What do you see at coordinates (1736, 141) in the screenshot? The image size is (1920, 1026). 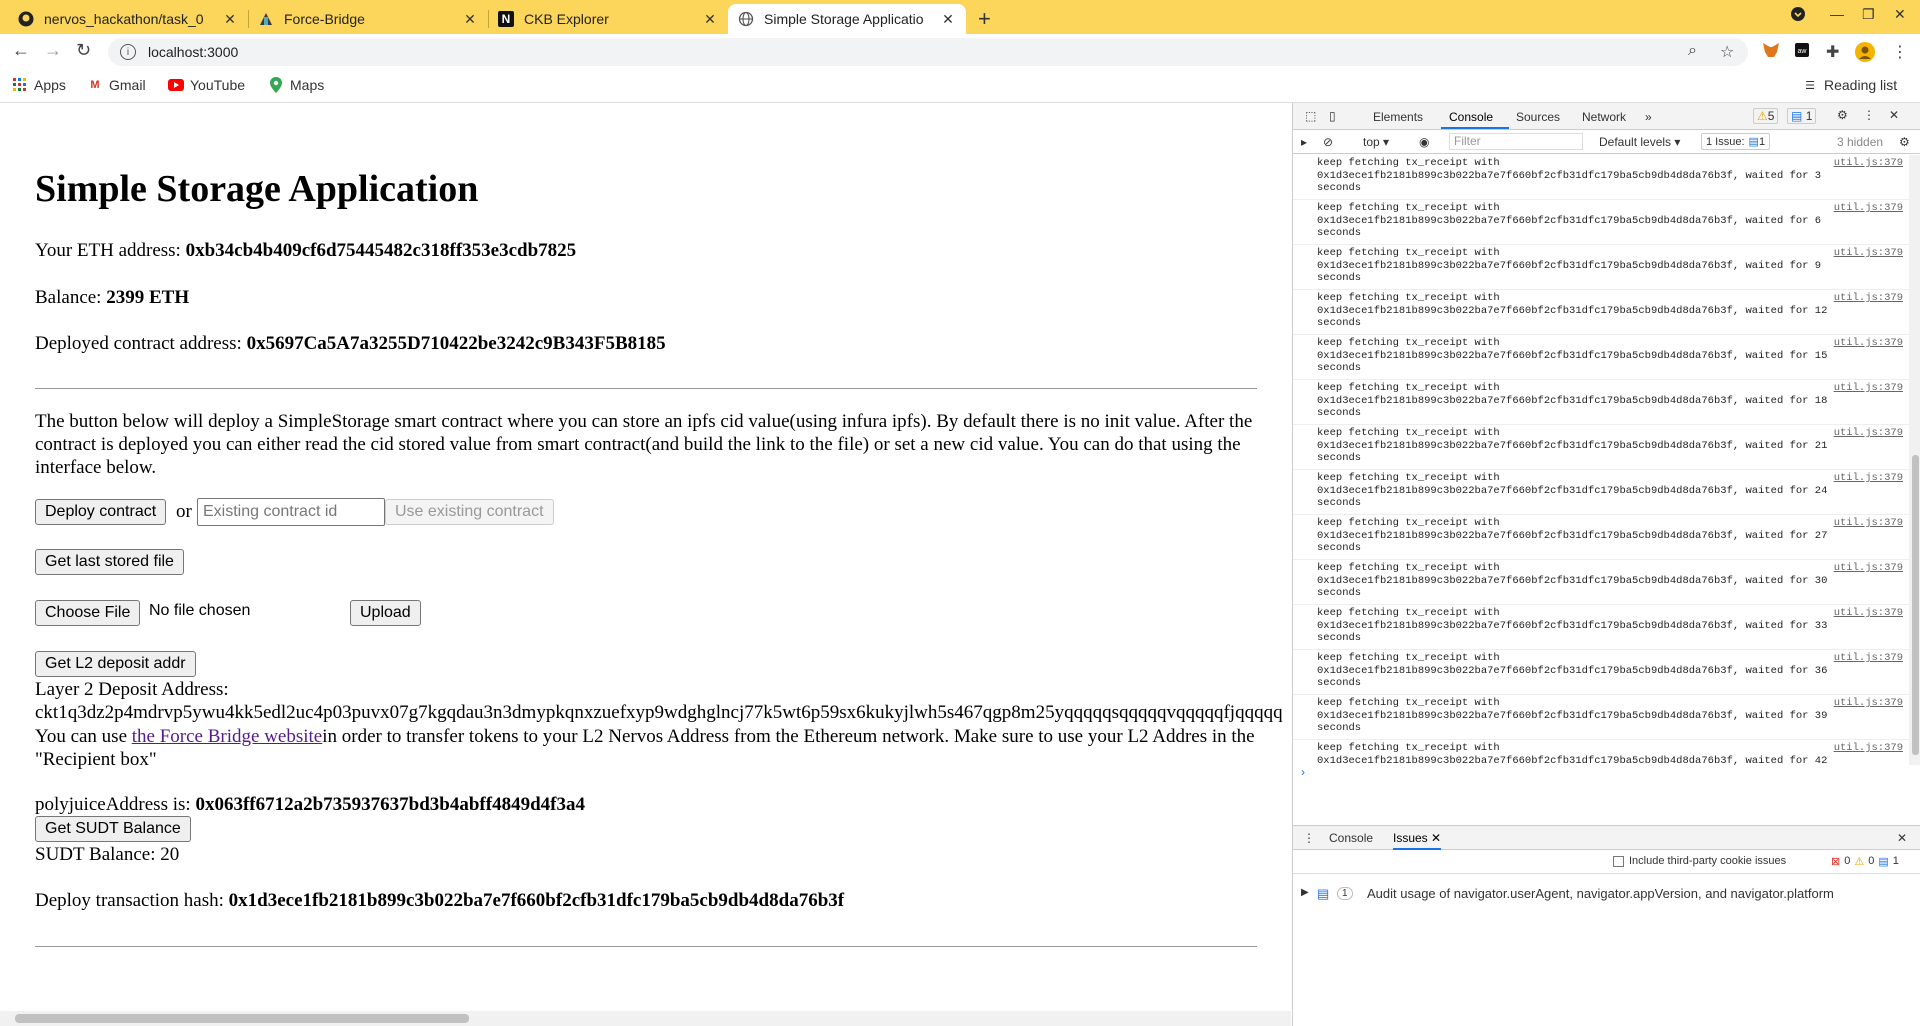 I see `issues-badge: 1 Issue: ▤ 1` at bounding box center [1736, 141].